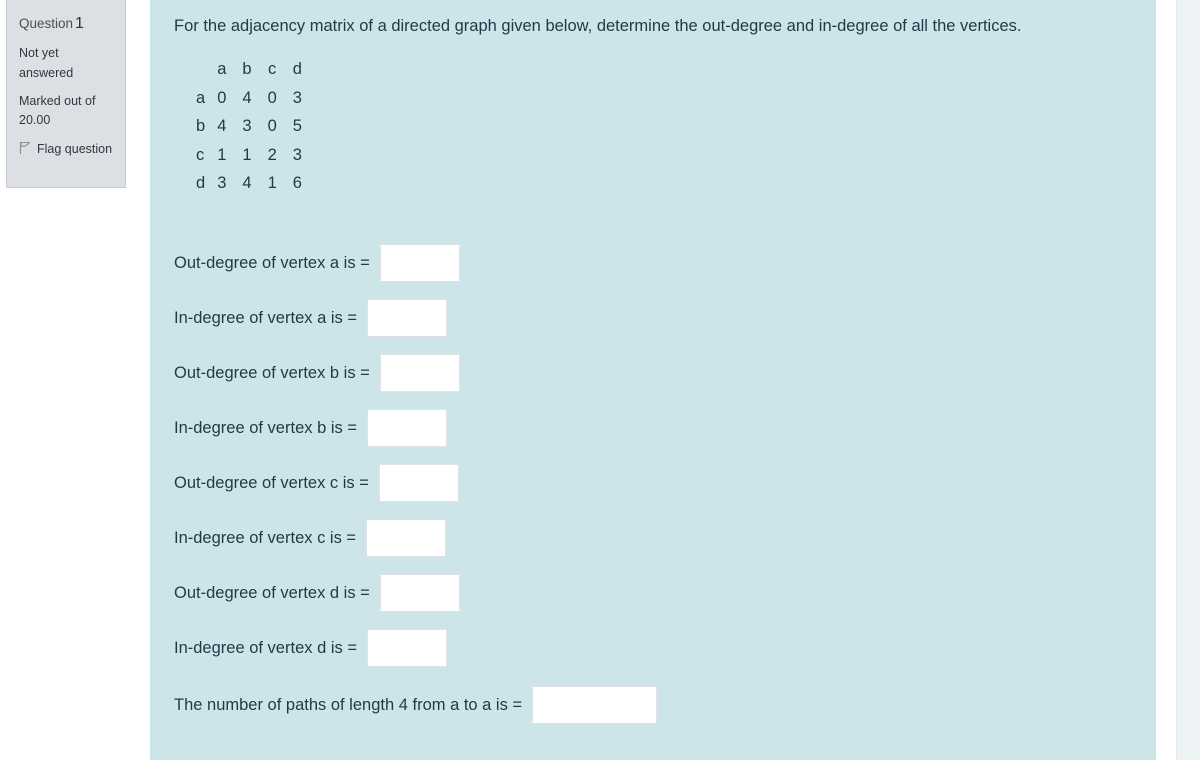 This screenshot has height=760, width=1200. I want to click on answer-row-outdegree-b: Out-degree of vertex b is =, so click(654, 373).